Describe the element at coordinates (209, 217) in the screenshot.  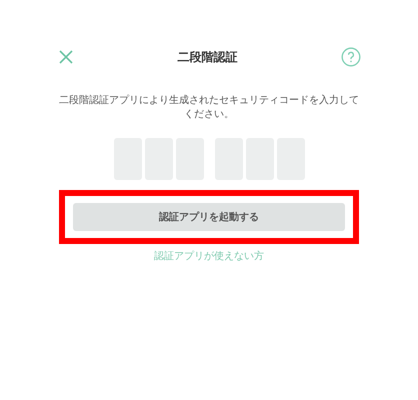
I see `launch-app-button: 認証アプリを起動する` at that location.